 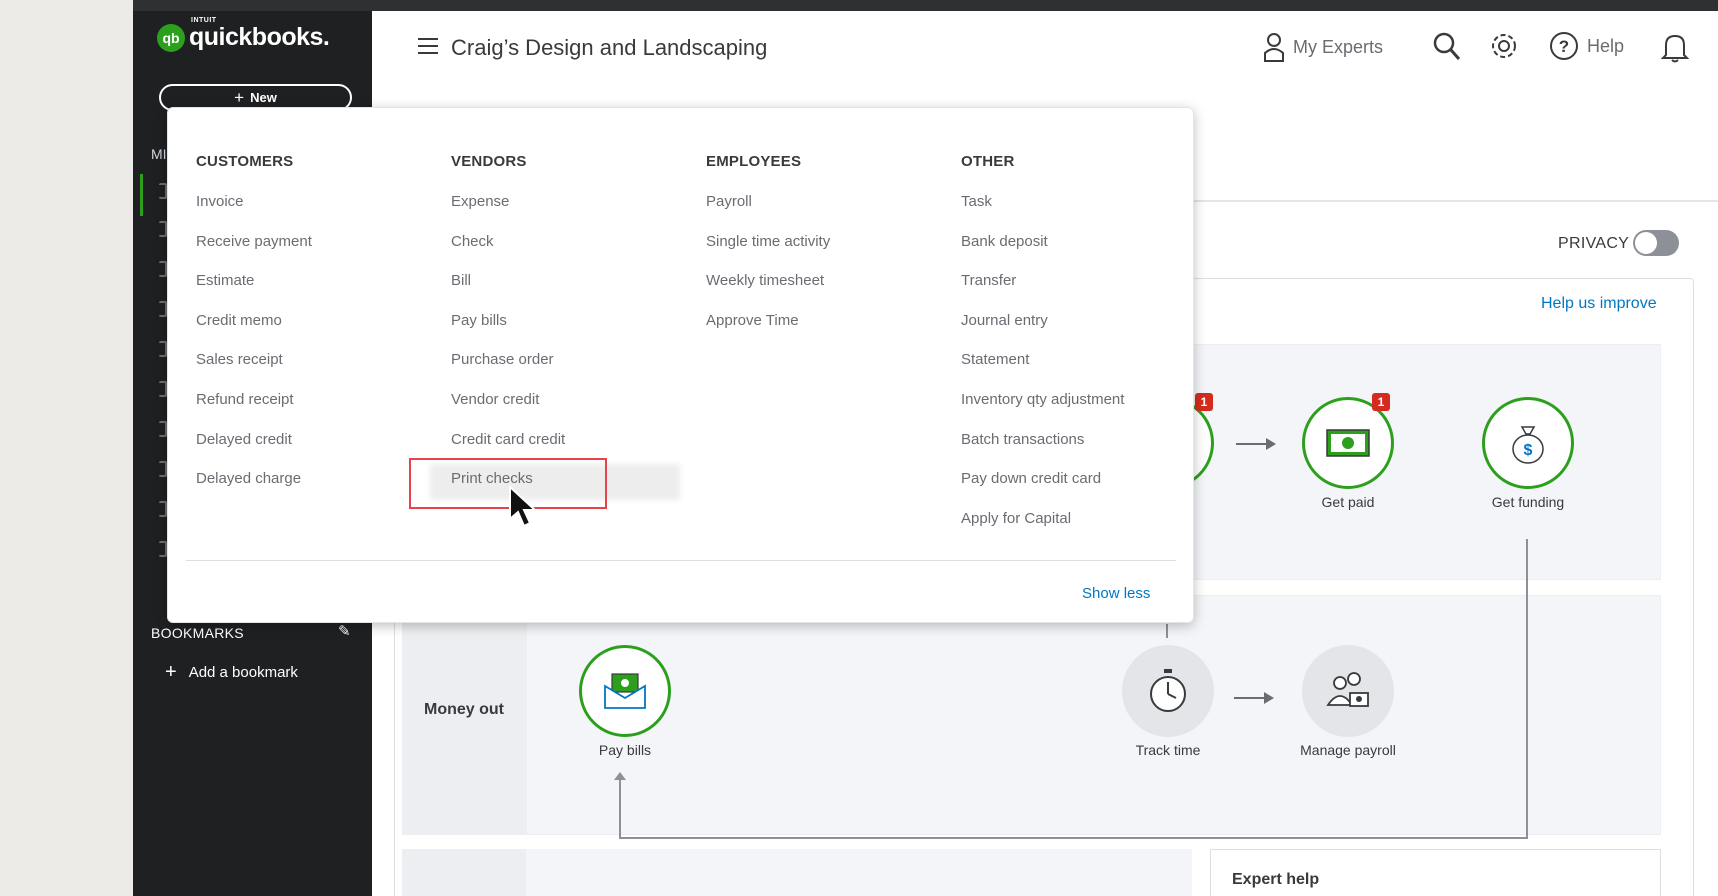 What do you see at coordinates (259, 37) in the screenshot?
I see `logo-brand-text: quickbooks.` at bounding box center [259, 37].